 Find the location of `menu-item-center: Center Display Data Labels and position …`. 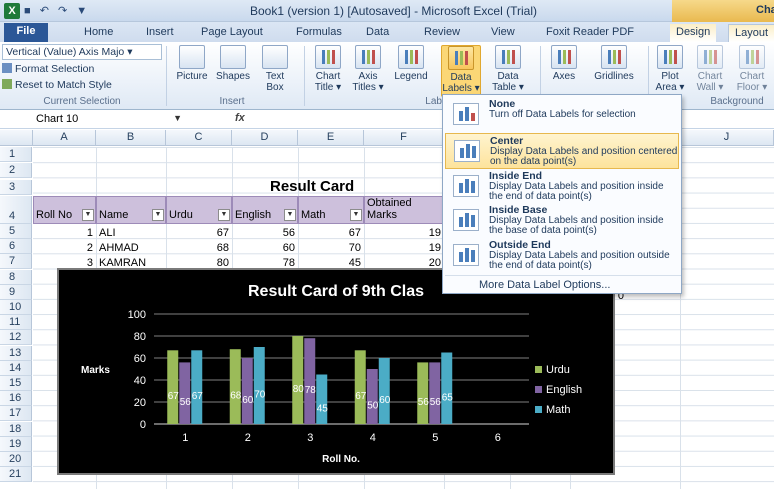

menu-item-center: Center Display Data Labels and position … is located at coordinates (562, 151).